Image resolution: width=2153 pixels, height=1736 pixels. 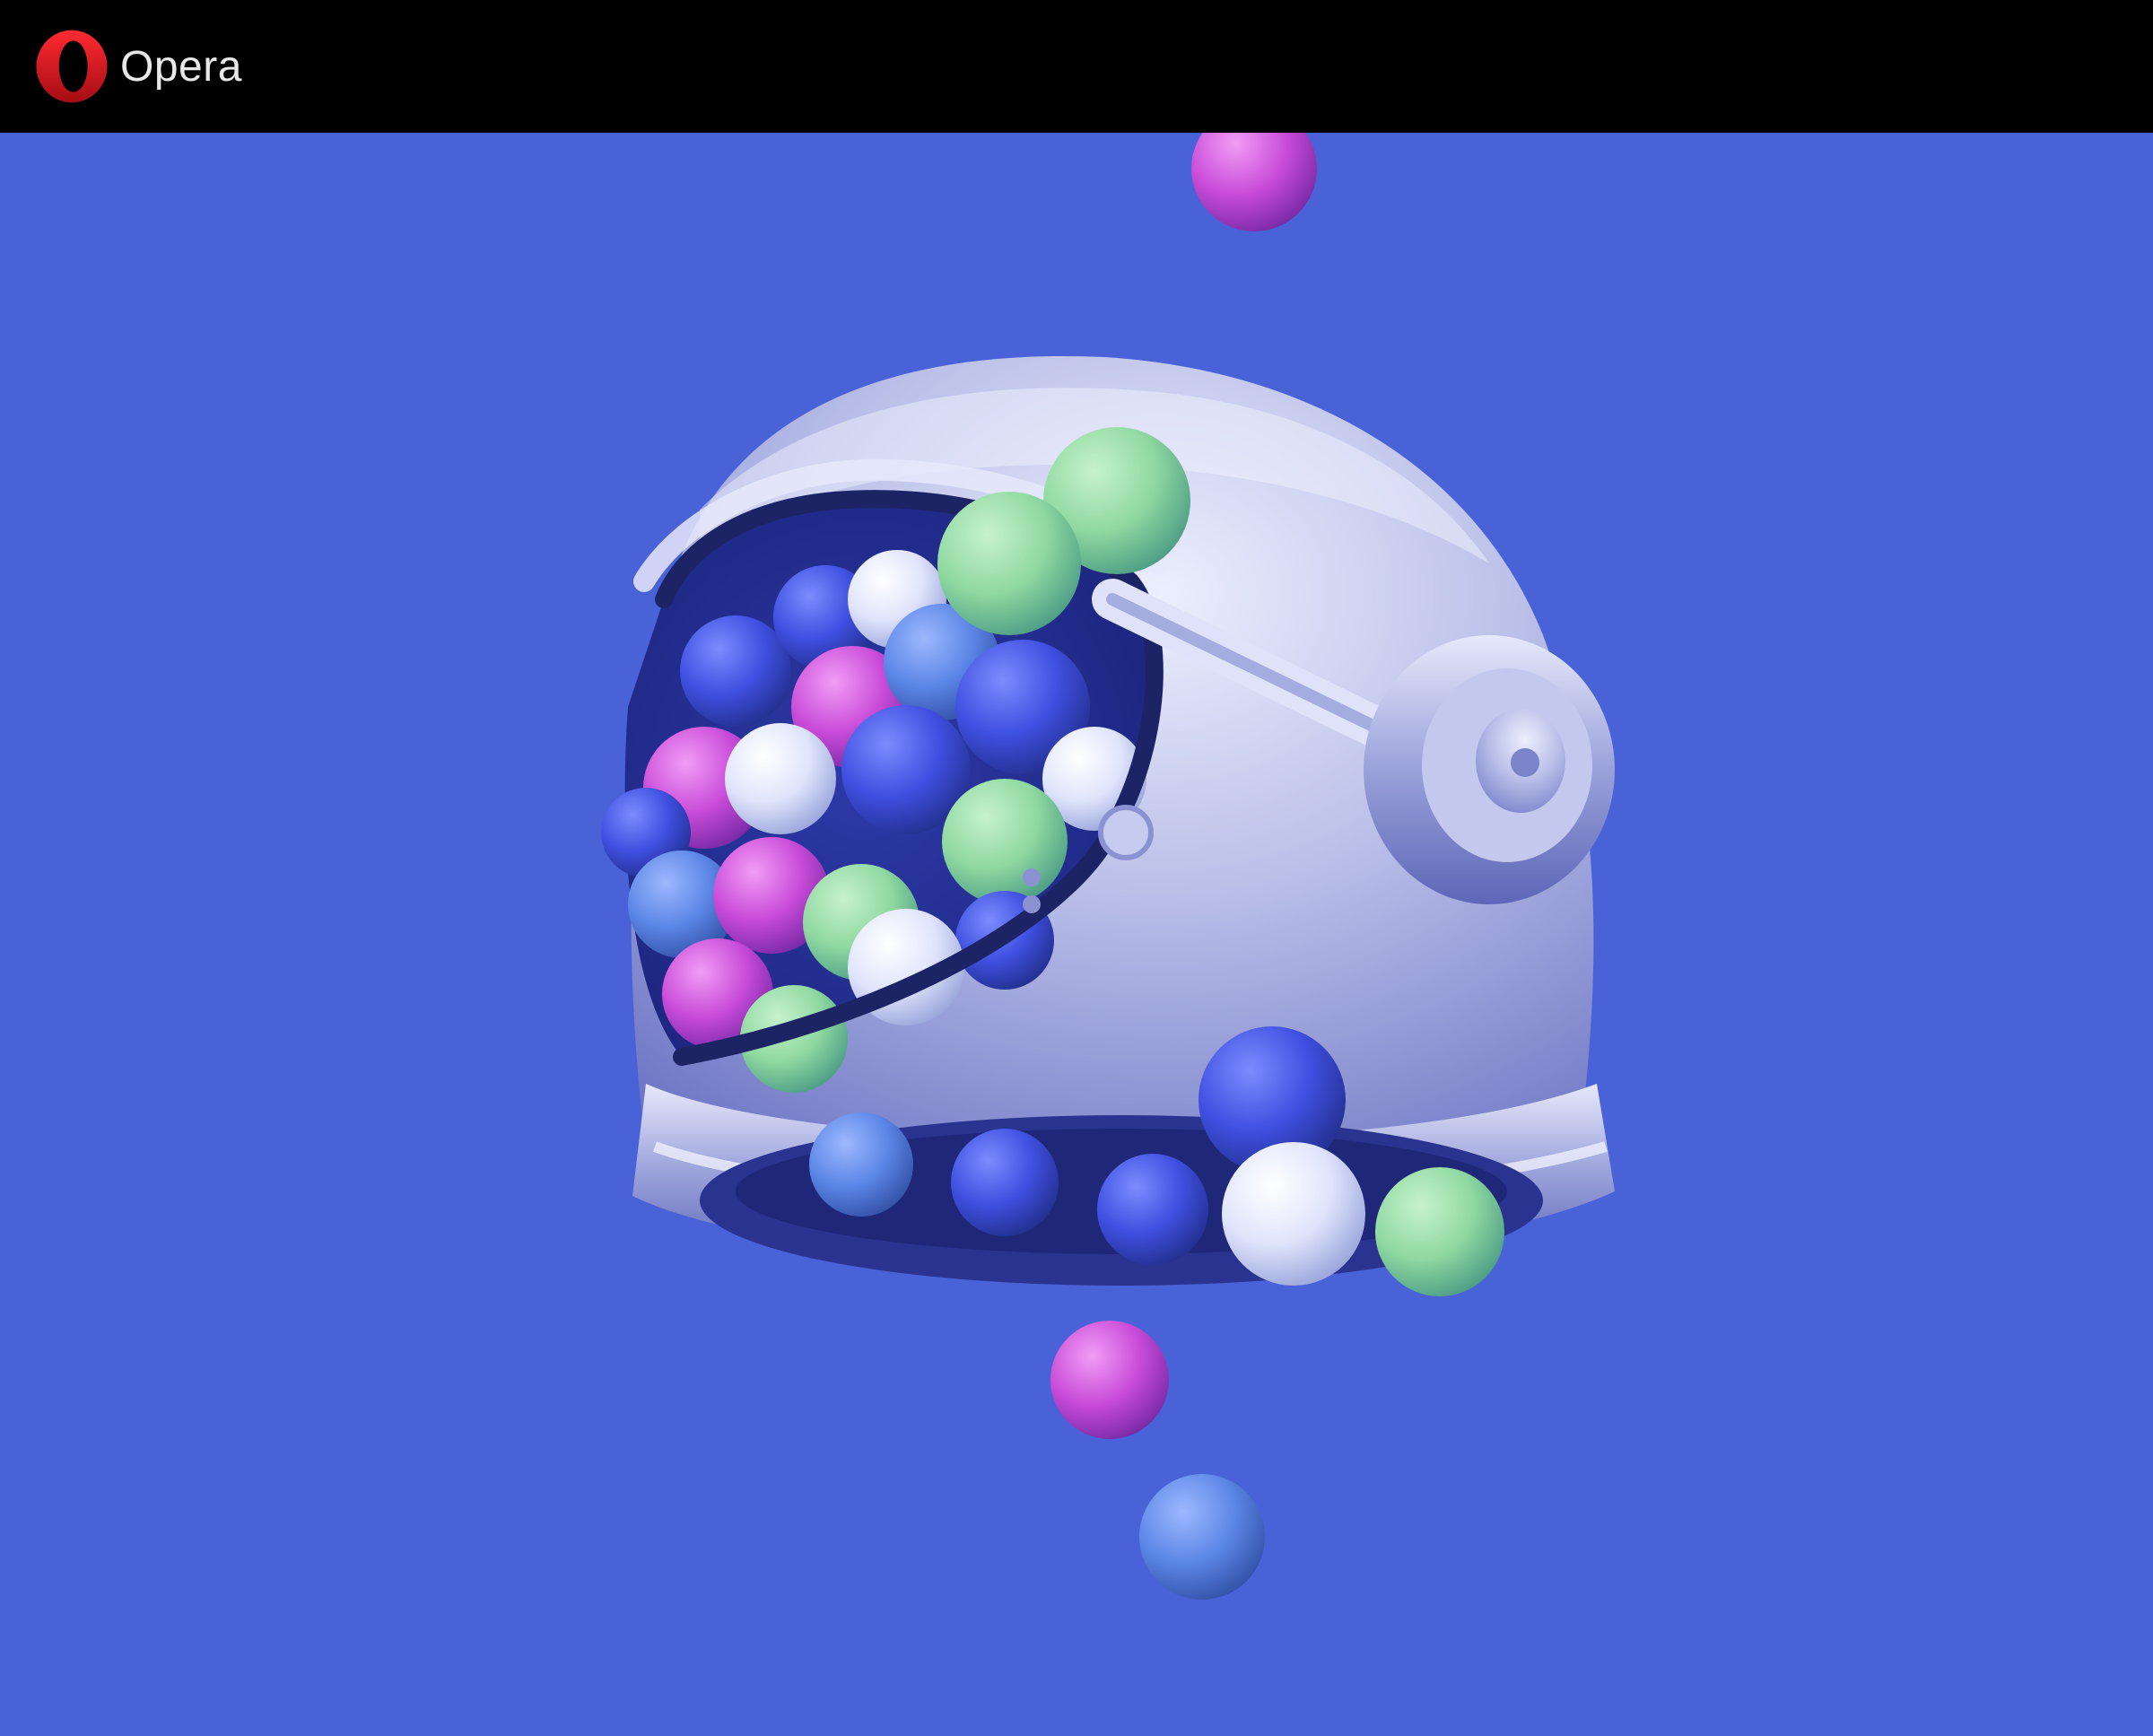 What do you see at coordinates (181, 66) in the screenshot?
I see `brand-name: Opera` at bounding box center [181, 66].